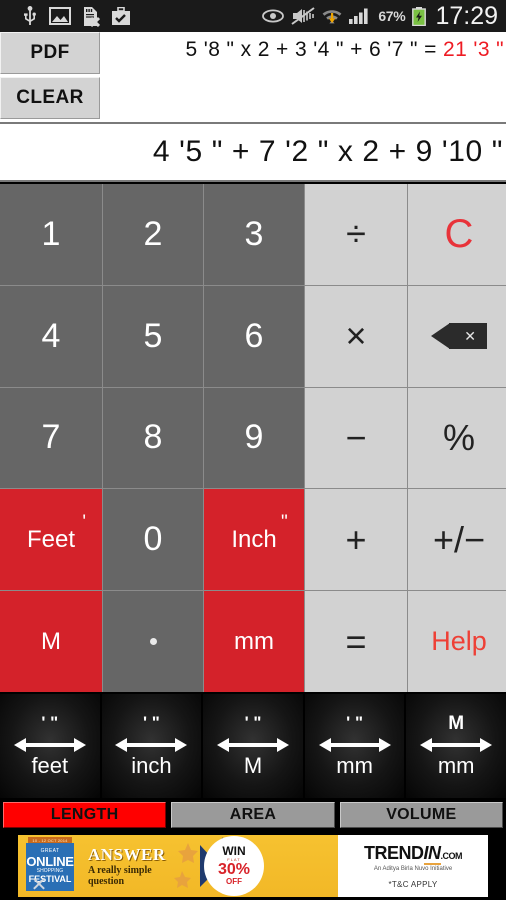 This screenshot has width=506, height=900. Describe the element at coordinates (394, 853) in the screenshot. I see `ad-brand-part1: TREND` at that location.